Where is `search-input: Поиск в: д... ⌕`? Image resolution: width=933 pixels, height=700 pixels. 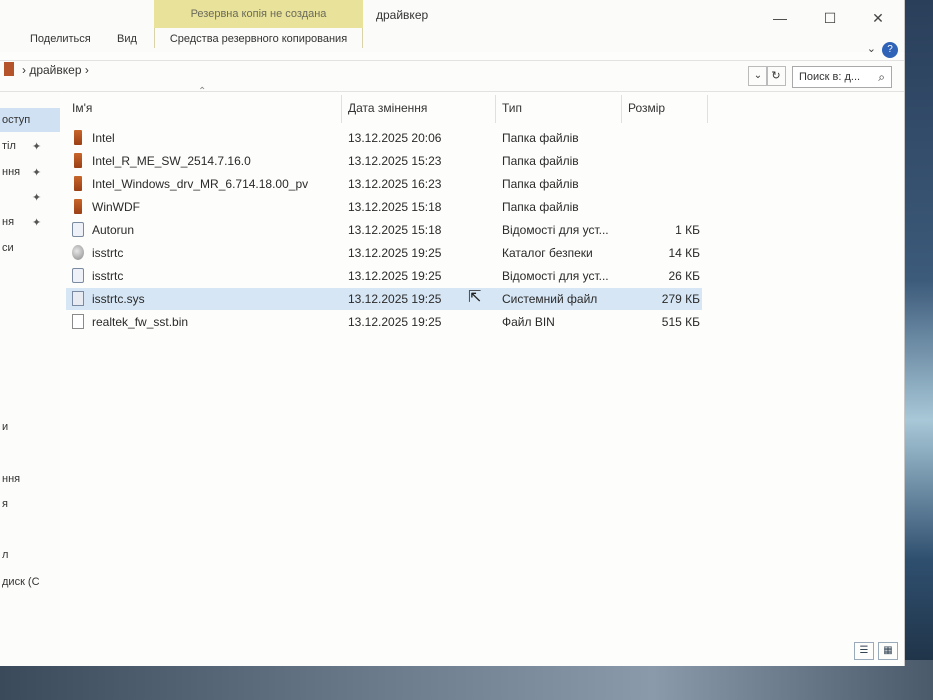
search-input: Поиск в: д... ⌕ is located at coordinates (842, 77).